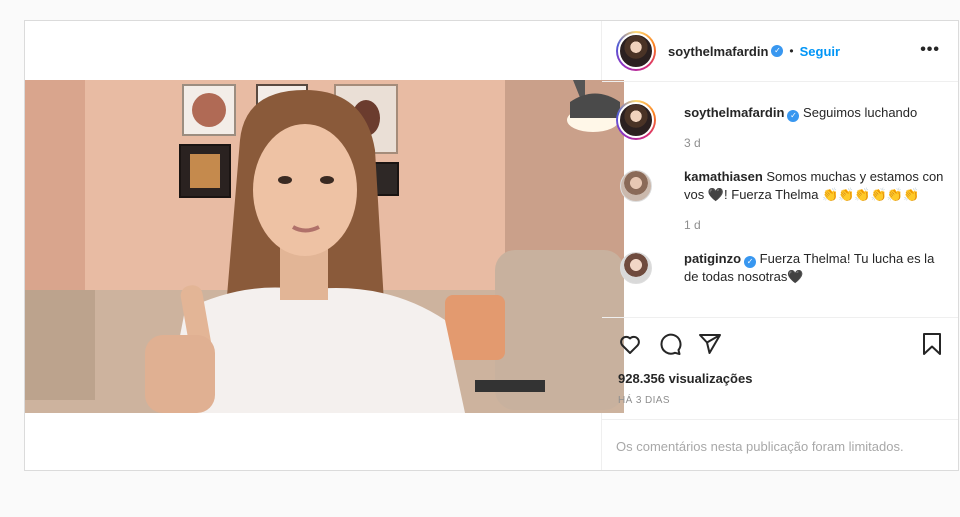 The image size is (960, 517). Describe the element at coordinates (712, 258) in the screenshot. I see `comment-username: patiginzo` at that location.